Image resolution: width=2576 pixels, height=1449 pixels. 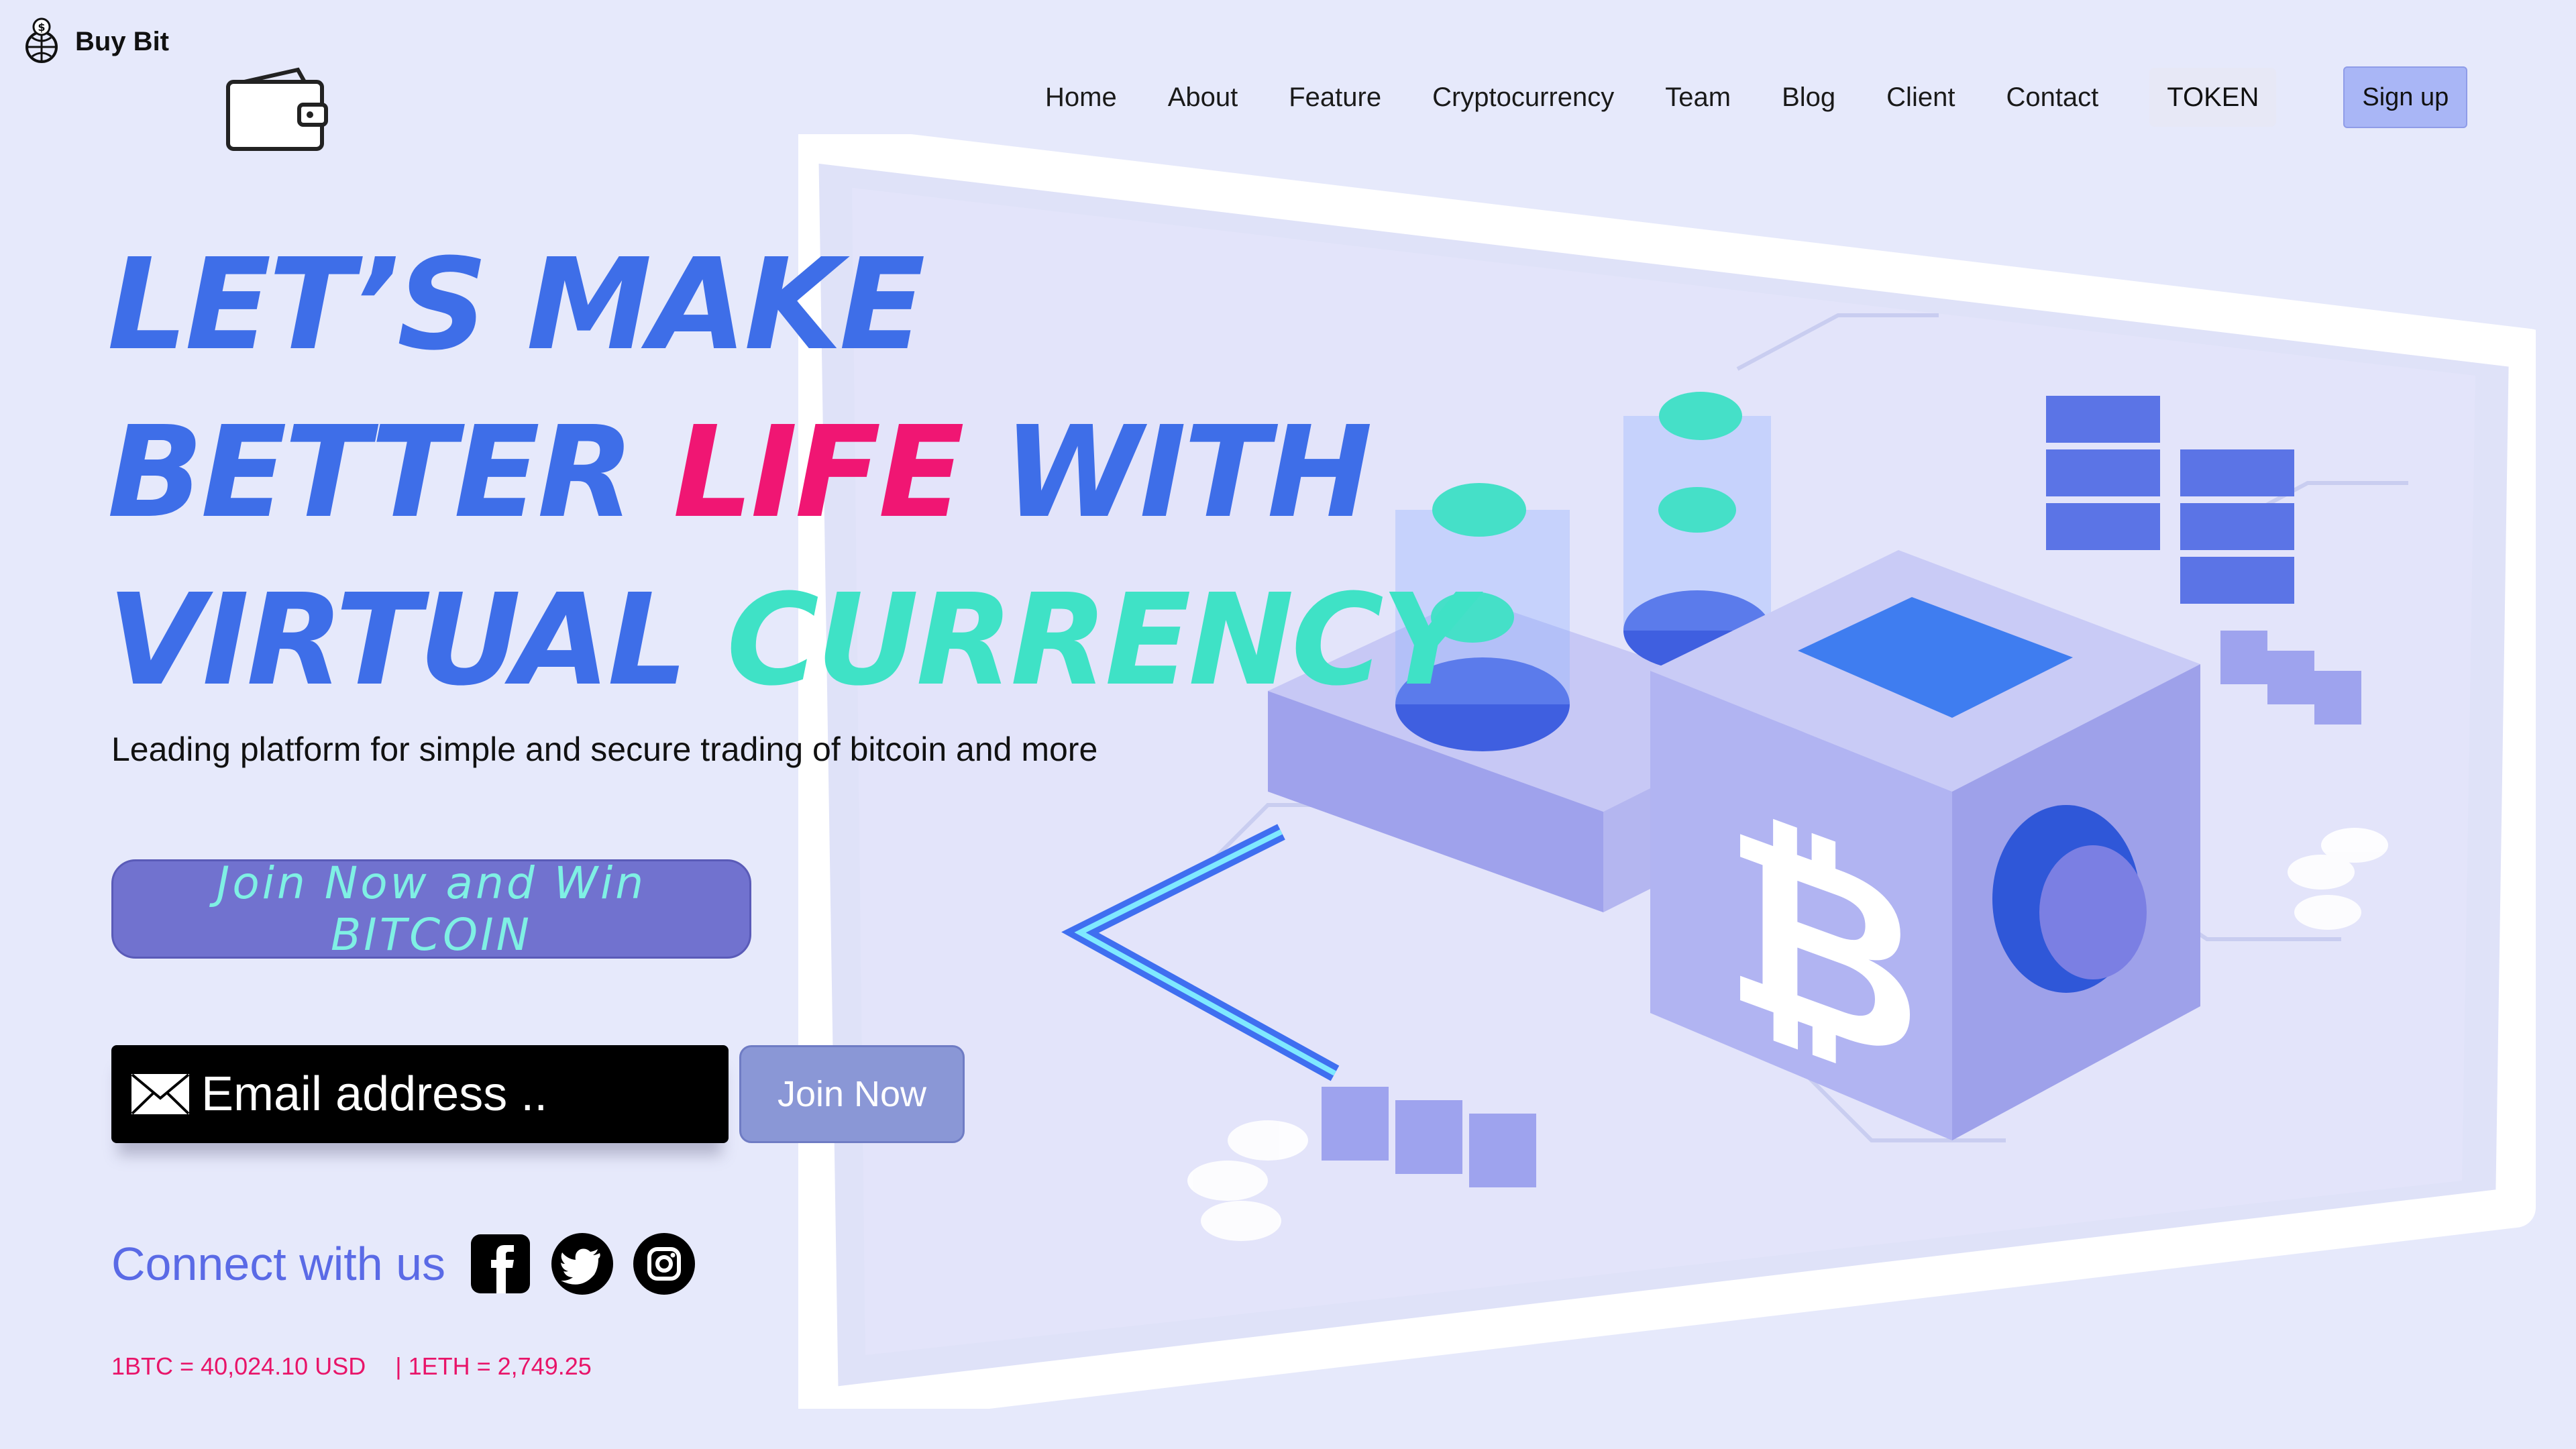 What do you see at coordinates (456, 1094) in the screenshot?
I see `email-input` at bounding box center [456, 1094].